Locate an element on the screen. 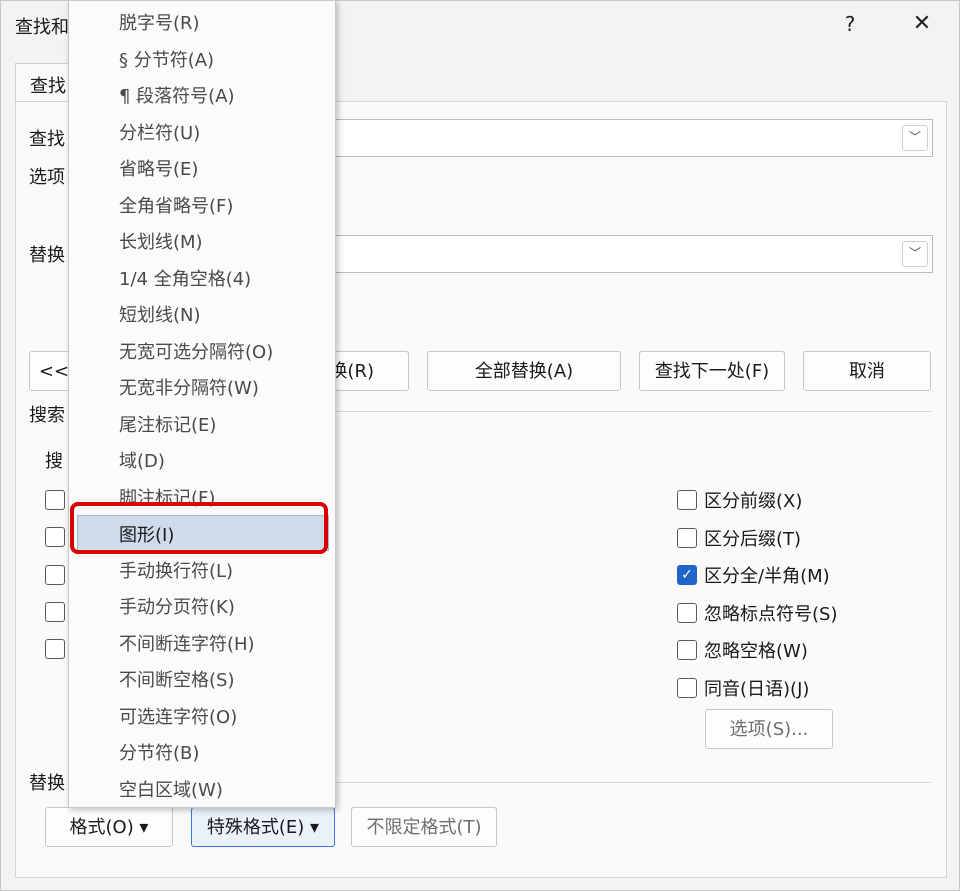 The height and width of the screenshot is (891, 960). menu-item: 手动分页符(K) is located at coordinates (202, 605).